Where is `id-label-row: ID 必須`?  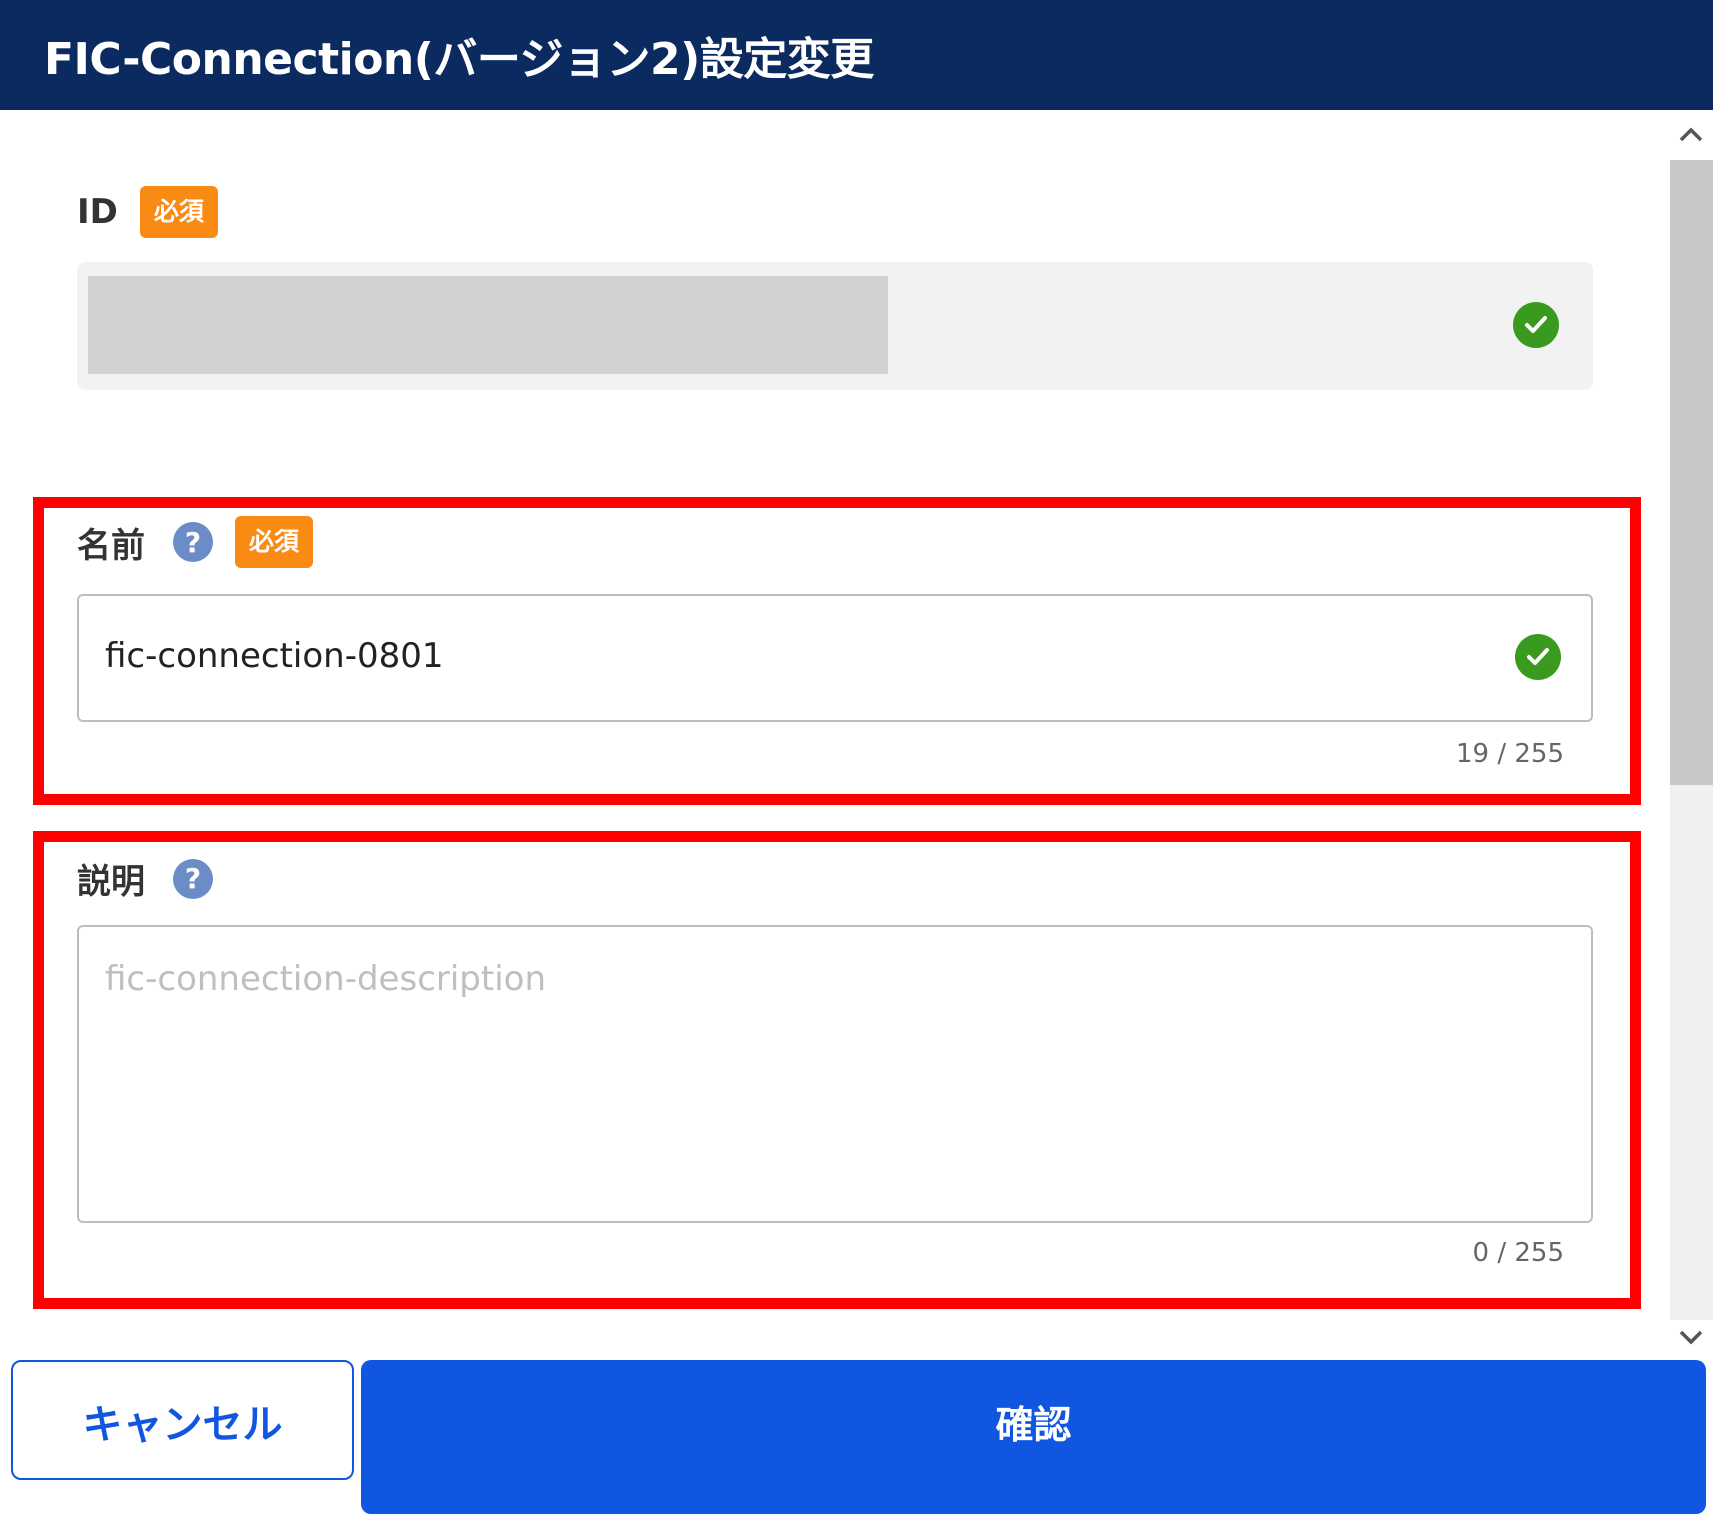
id-label-row: ID 必須 is located at coordinates (147, 212).